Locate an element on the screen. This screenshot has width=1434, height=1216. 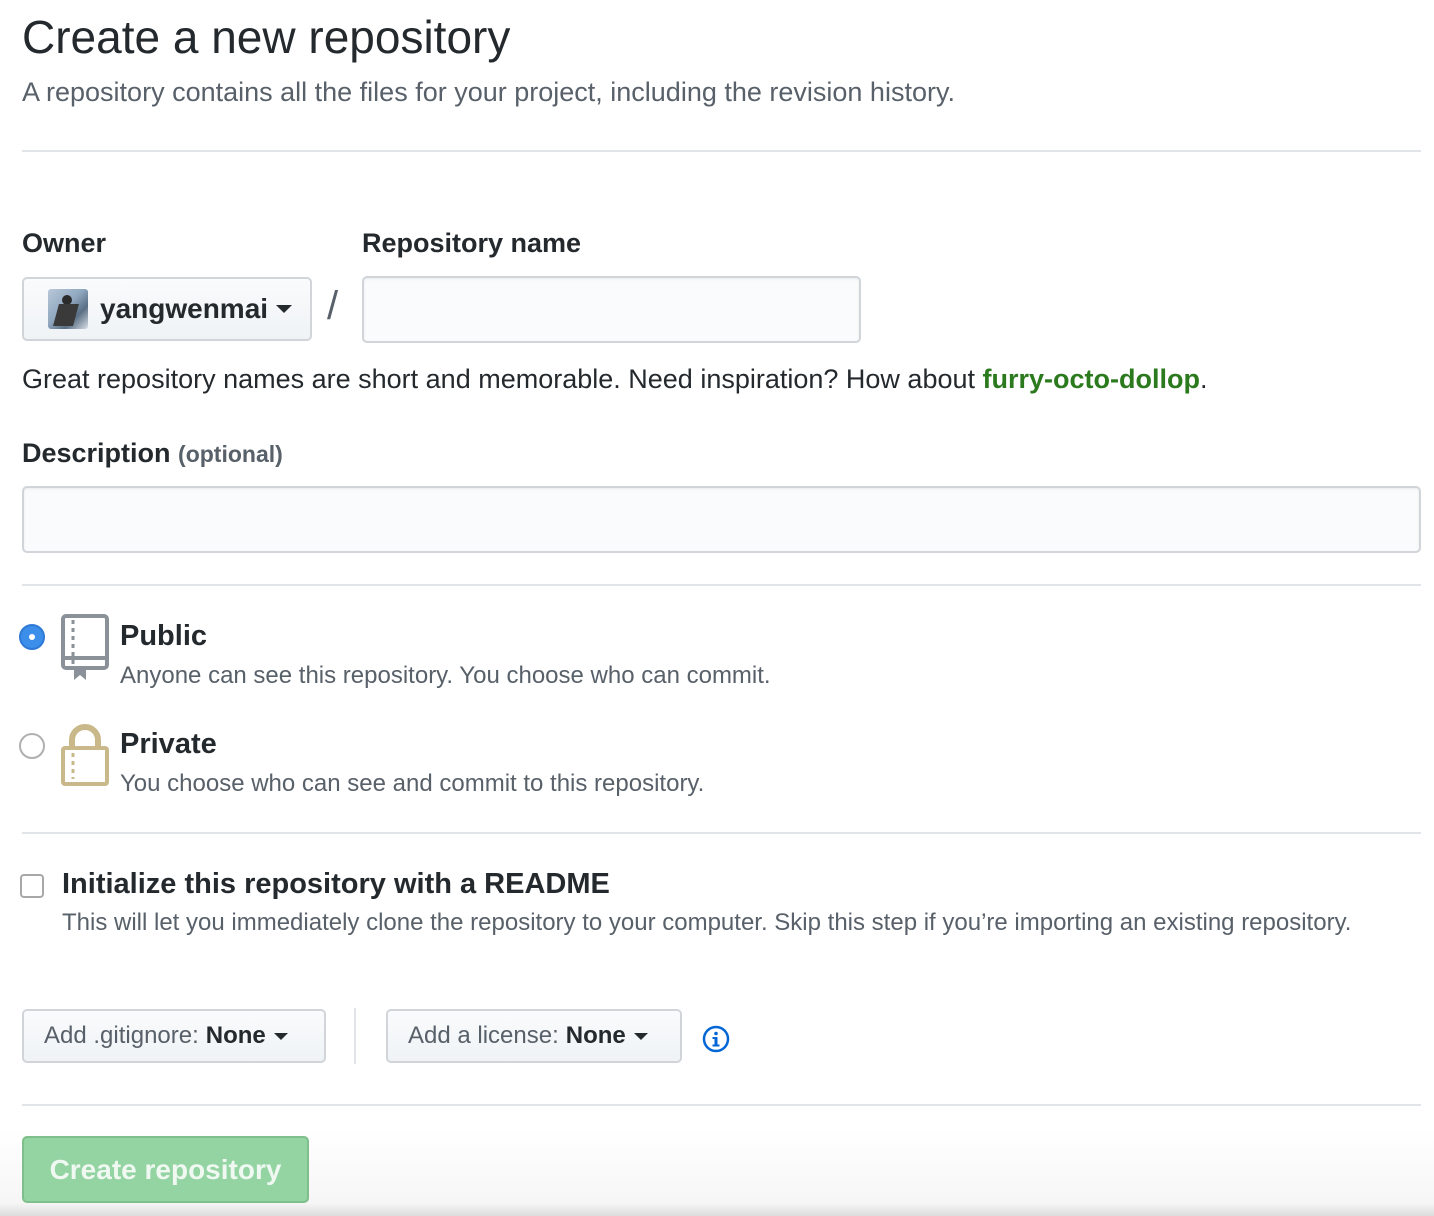
gitignore-label: Add .gitignore: is located at coordinates (121, 1035).